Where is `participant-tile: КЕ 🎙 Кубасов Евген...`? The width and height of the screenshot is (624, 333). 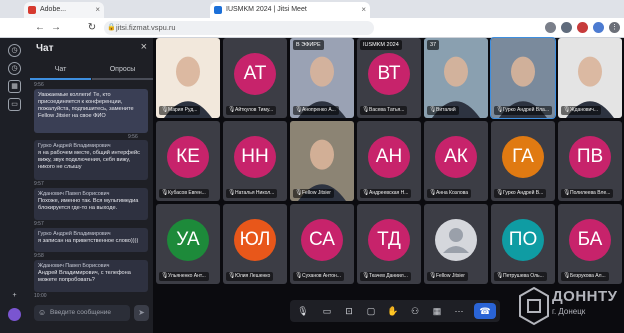 participant-tile: КЕ 🎙 Кубасов Евген... is located at coordinates (188, 161).